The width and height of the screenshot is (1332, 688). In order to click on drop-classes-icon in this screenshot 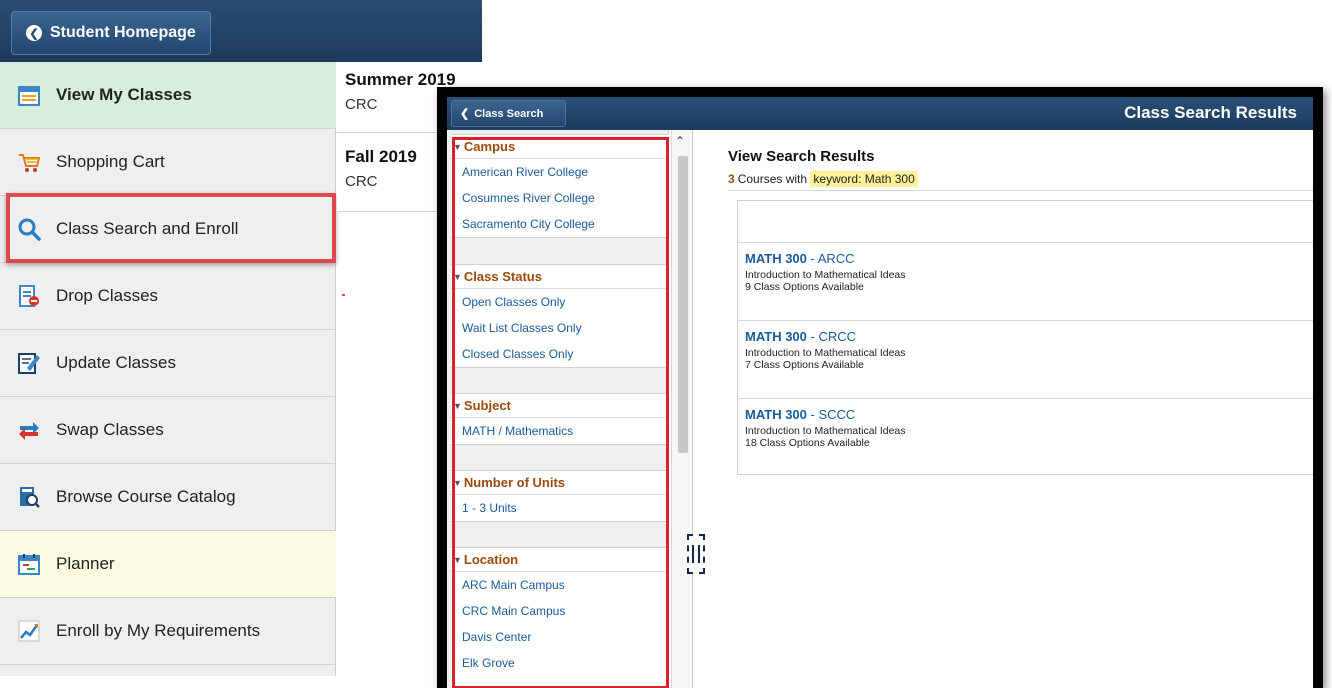, I will do `click(29, 296)`.